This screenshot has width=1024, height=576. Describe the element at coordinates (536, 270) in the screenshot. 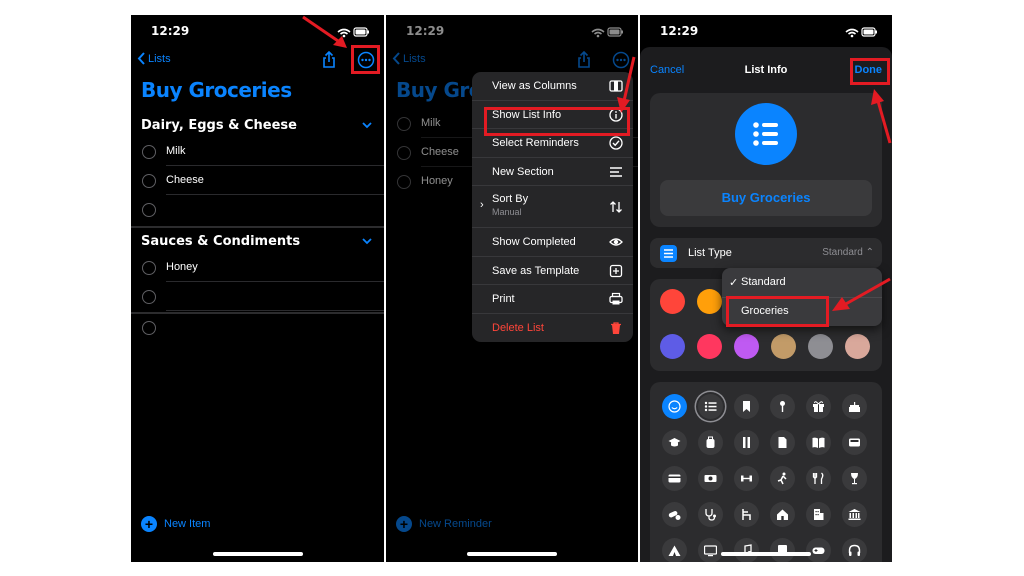

I see `menu-label: Save as Template` at that location.